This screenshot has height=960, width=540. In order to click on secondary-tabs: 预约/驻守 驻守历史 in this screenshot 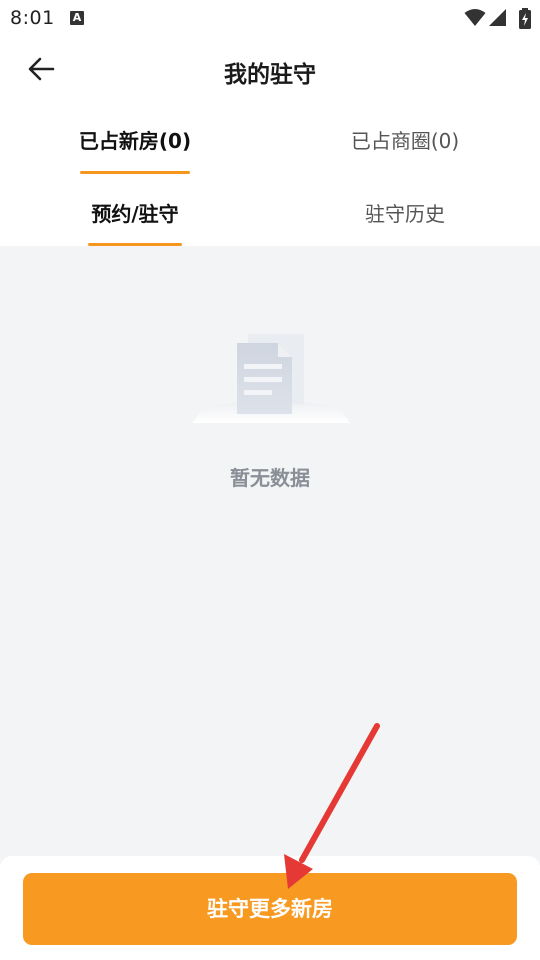, I will do `click(270, 210)`.